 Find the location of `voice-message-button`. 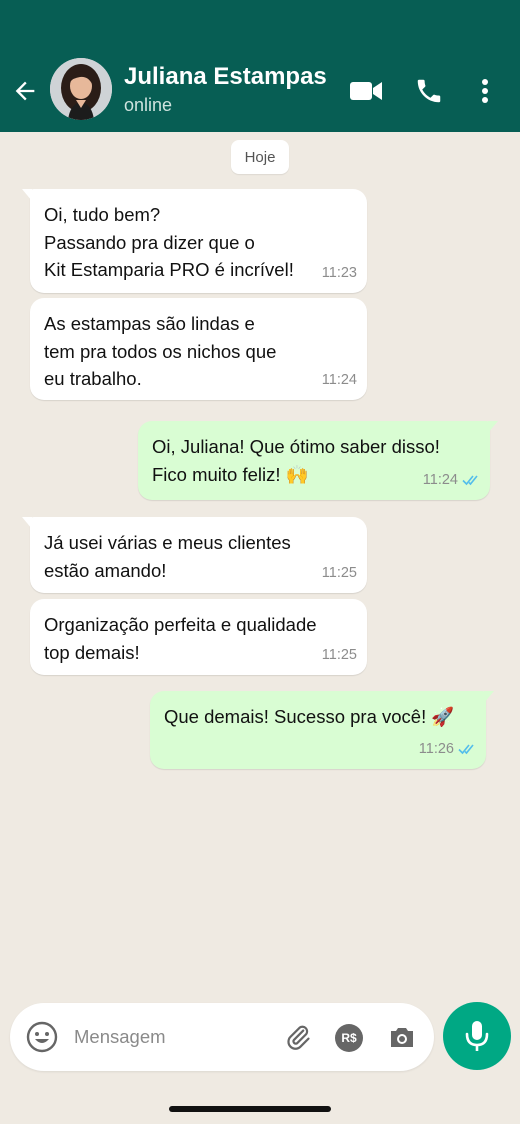

voice-message-button is located at coordinates (477, 1036).